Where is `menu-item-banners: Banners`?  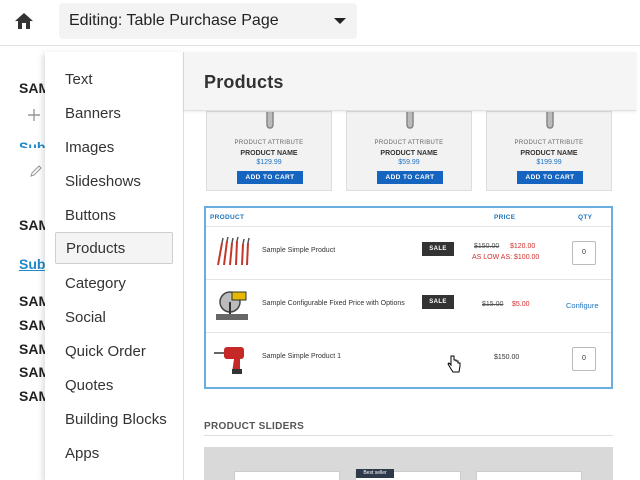 menu-item-banners: Banners is located at coordinates (114, 114).